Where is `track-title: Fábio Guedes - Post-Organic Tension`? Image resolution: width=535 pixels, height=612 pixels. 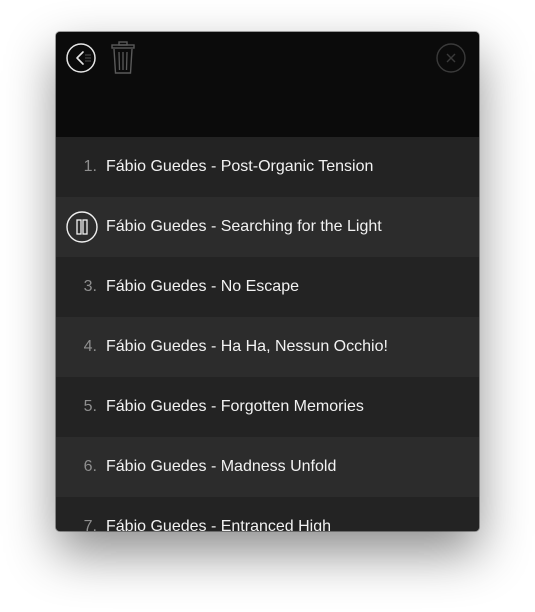 track-title: Fábio Guedes - Post-Organic Tension is located at coordinates (240, 166).